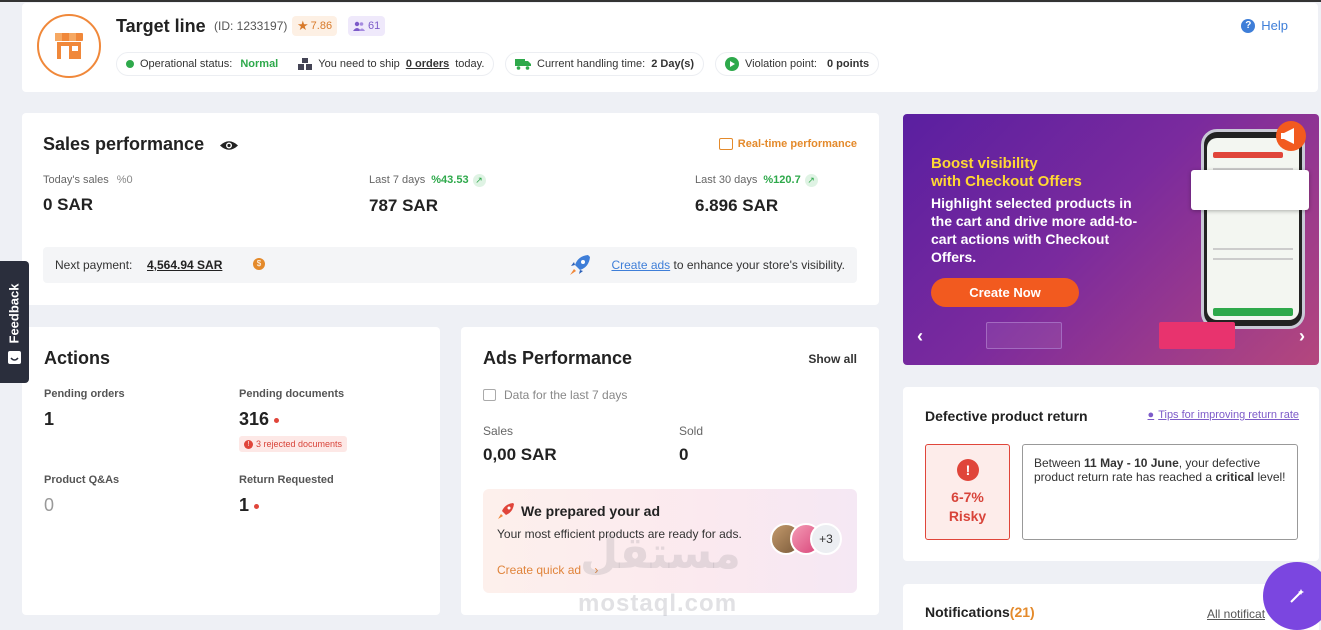 The width and height of the screenshot is (1321, 630). What do you see at coordinates (523, 64) in the screenshot?
I see `truck-icon` at bounding box center [523, 64].